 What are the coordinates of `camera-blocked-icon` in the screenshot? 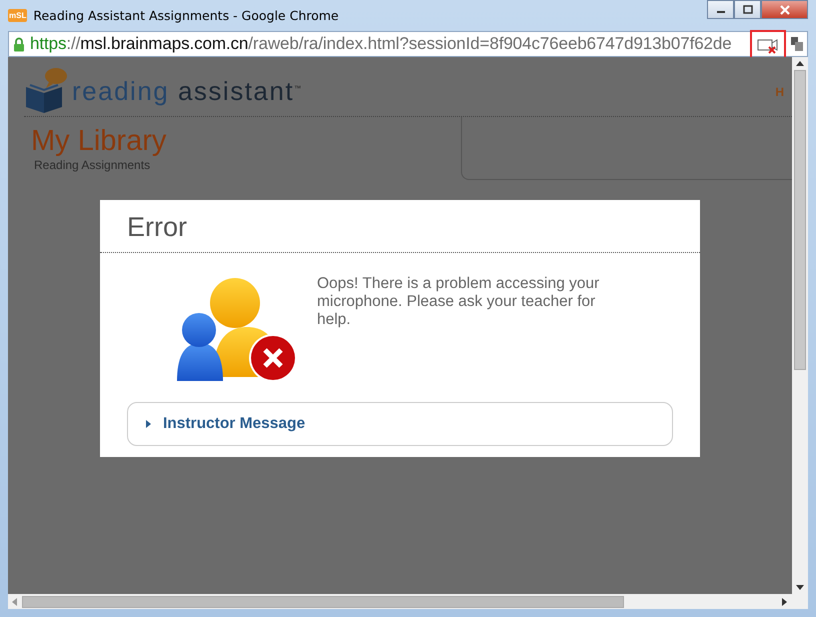 It's located at (768, 45).